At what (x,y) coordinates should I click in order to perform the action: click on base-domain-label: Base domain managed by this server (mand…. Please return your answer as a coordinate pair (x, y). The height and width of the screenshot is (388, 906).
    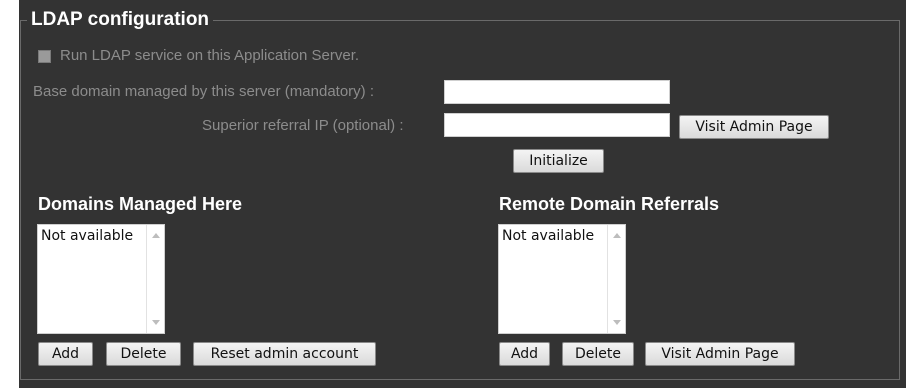
    Looking at the image, I should click on (203, 91).